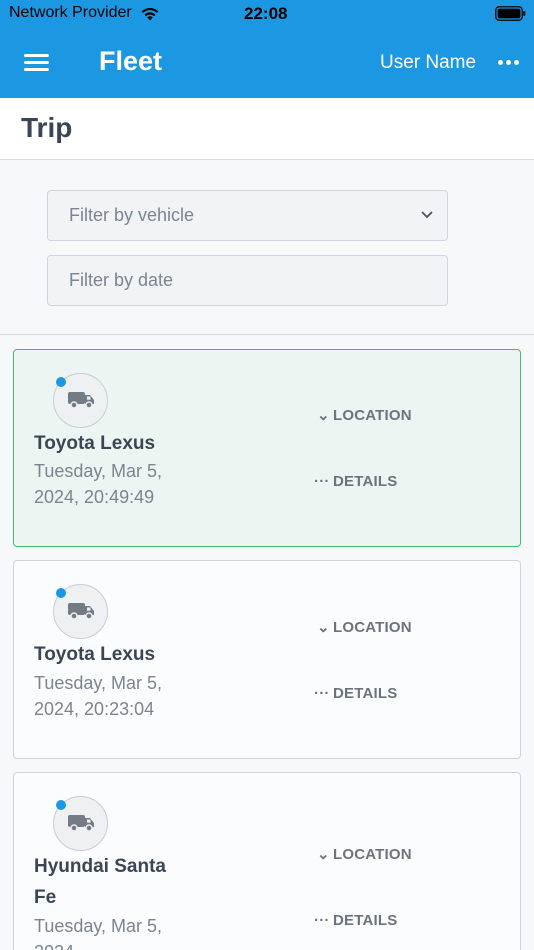 This screenshot has width=534, height=950. Describe the element at coordinates (267, 129) in the screenshot. I see `page-title-bar: Trip` at that location.